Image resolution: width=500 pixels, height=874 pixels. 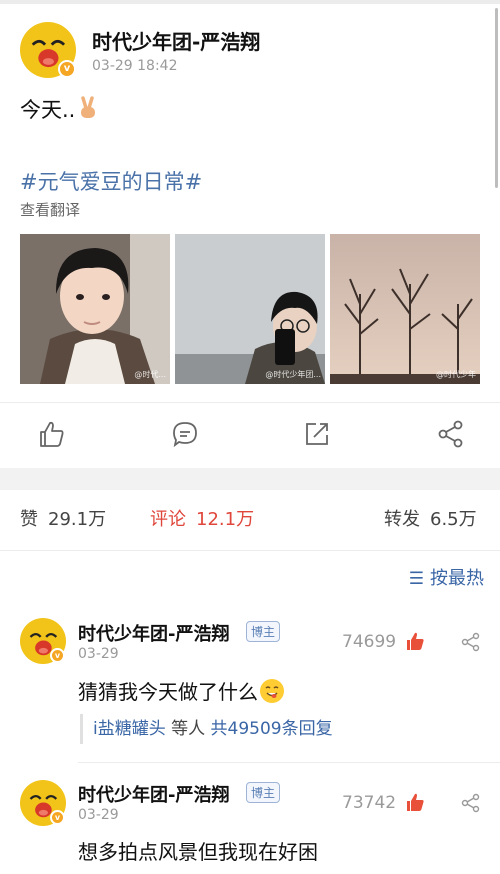 What do you see at coordinates (496, 98) in the screenshot?
I see `scrollbar` at bounding box center [496, 98].